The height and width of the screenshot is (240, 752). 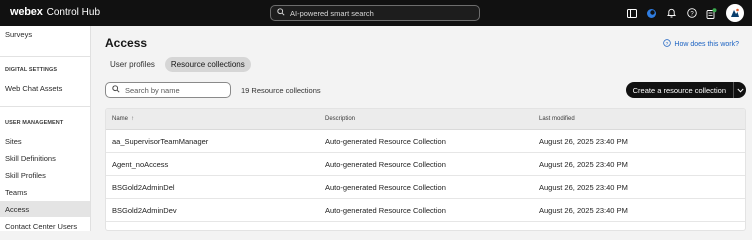 I want to click on result-count: 19 Resource collections, so click(x=281, y=90).